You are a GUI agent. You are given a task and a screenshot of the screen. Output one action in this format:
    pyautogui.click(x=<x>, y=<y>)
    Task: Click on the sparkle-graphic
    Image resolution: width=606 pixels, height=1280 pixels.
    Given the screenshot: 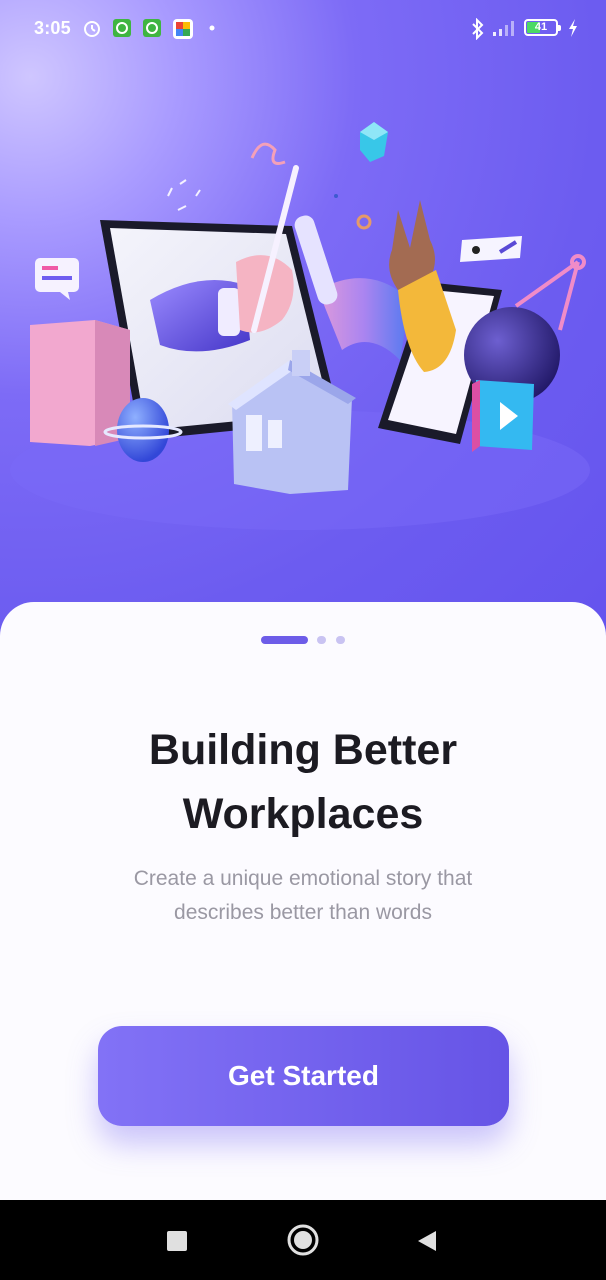 What is the action you would take?
    pyautogui.click(x=184, y=195)
    